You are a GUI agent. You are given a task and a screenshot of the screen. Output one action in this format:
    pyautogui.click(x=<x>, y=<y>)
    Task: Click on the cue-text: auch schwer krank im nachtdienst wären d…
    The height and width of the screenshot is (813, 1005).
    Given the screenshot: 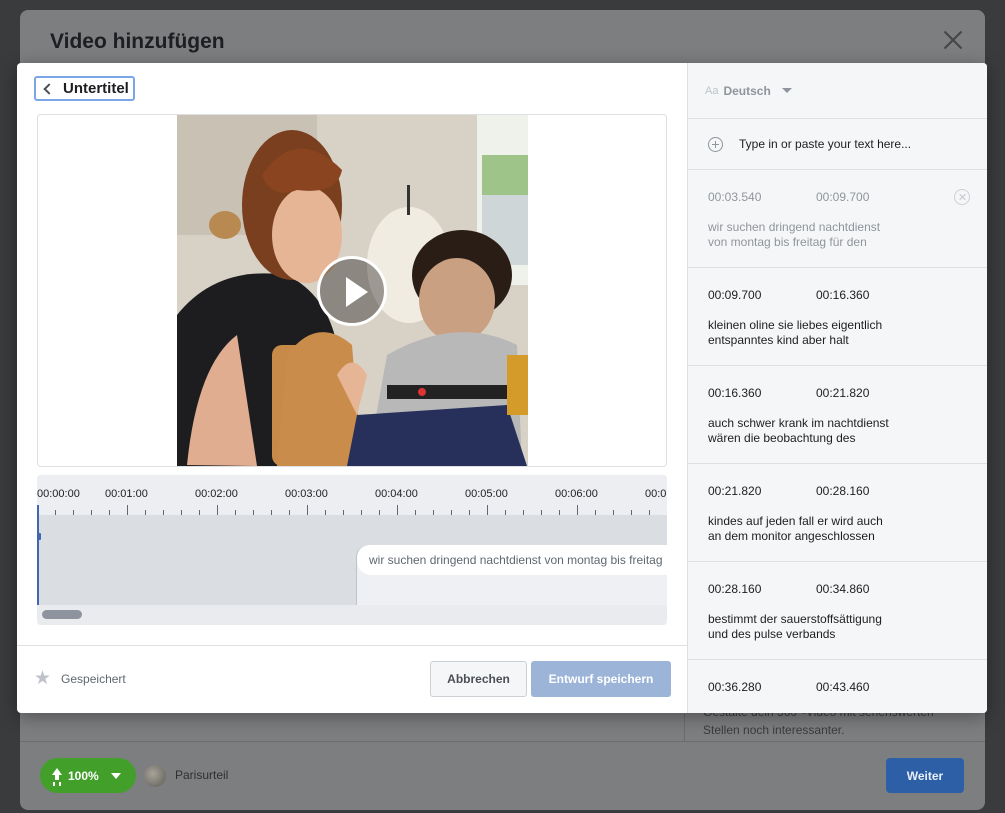 What is the action you would take?
    pyautogui.click(x=808, y=431)
    